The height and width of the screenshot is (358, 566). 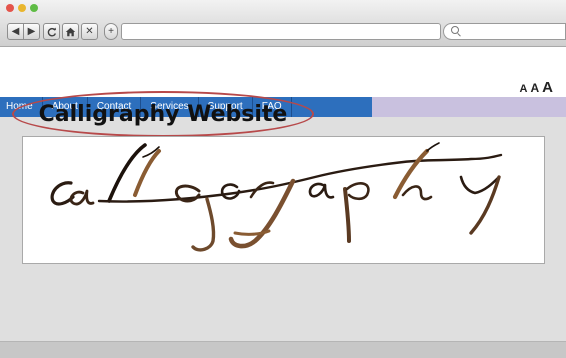 I want to click on back-button: ◀, so click(x=15, y=31).